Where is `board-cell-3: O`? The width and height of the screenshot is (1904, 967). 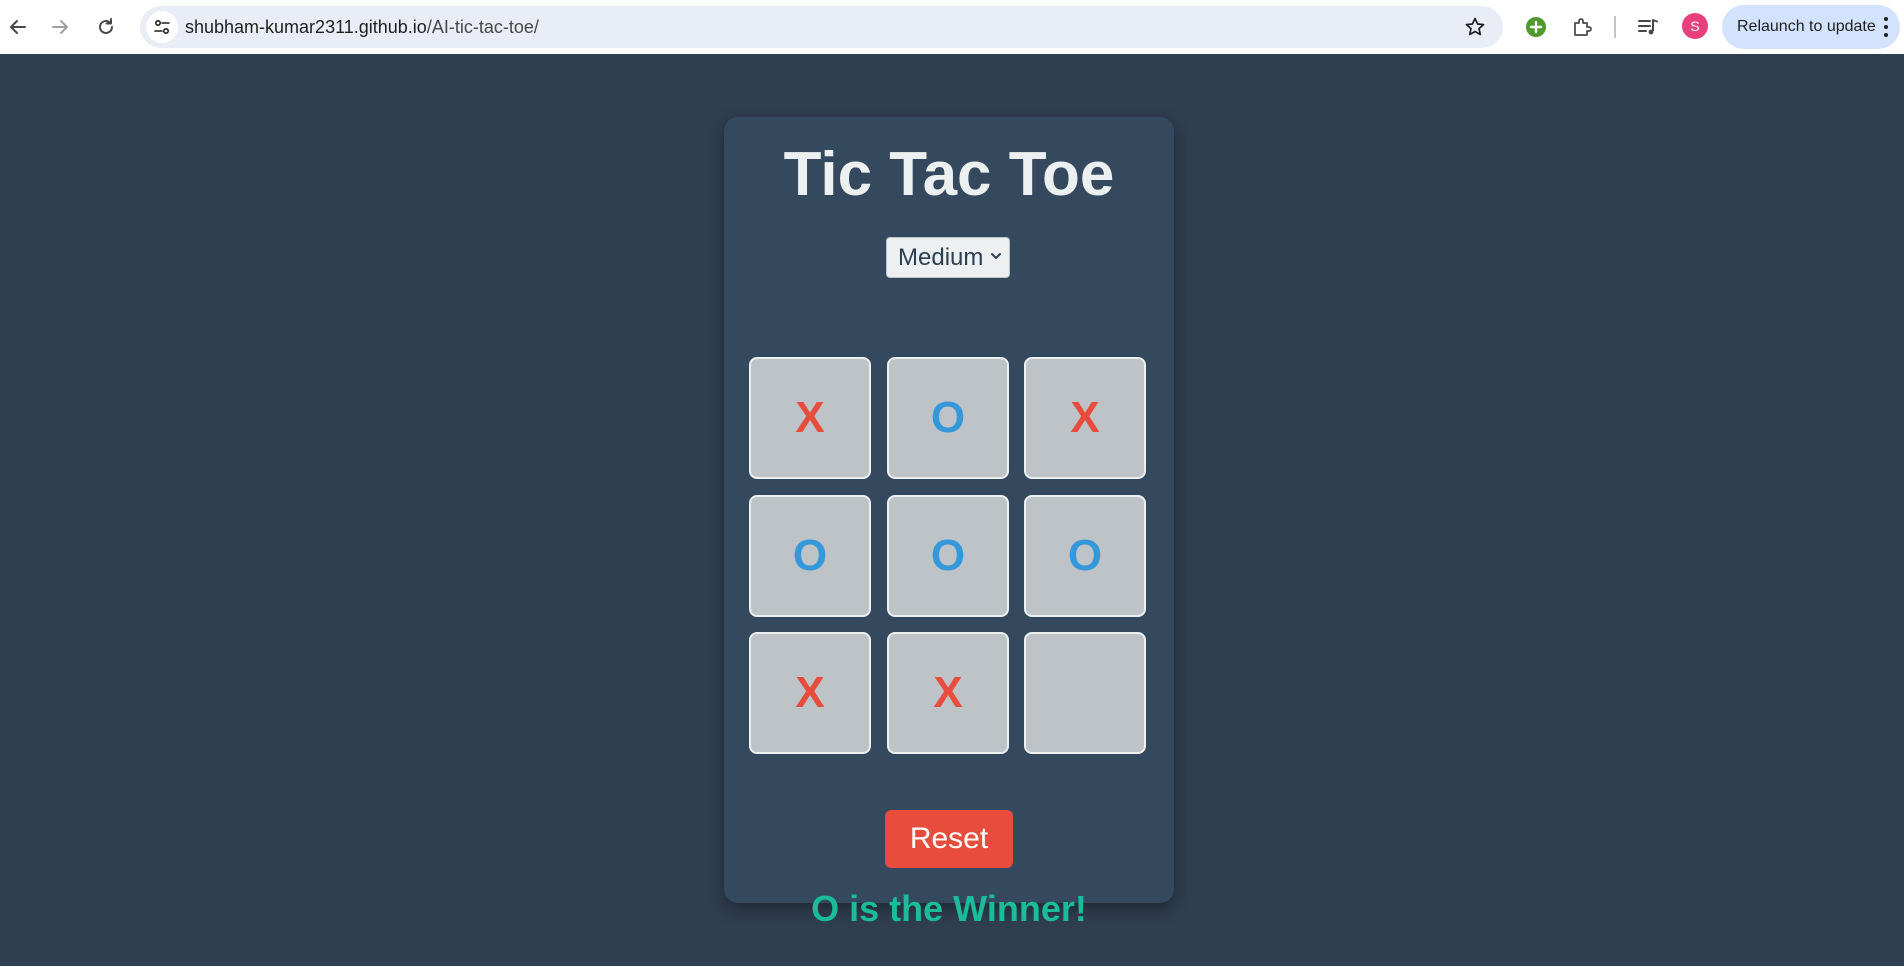 board-cell-3: O is located at coordinates (810, 556).